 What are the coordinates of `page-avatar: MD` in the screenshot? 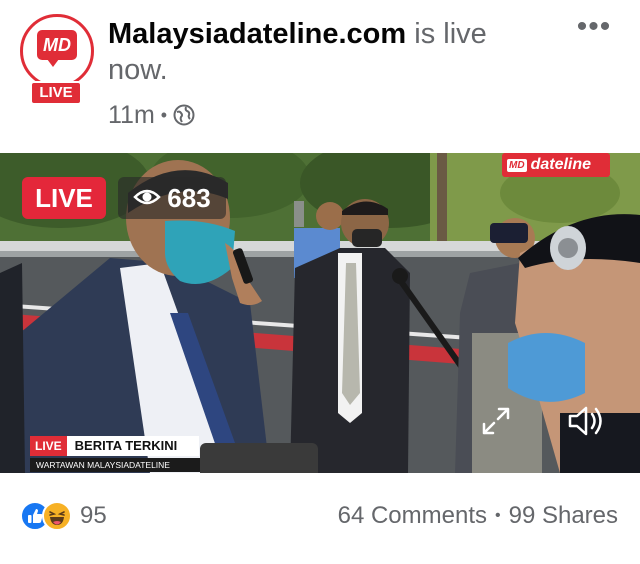 It's located at (57, 51).